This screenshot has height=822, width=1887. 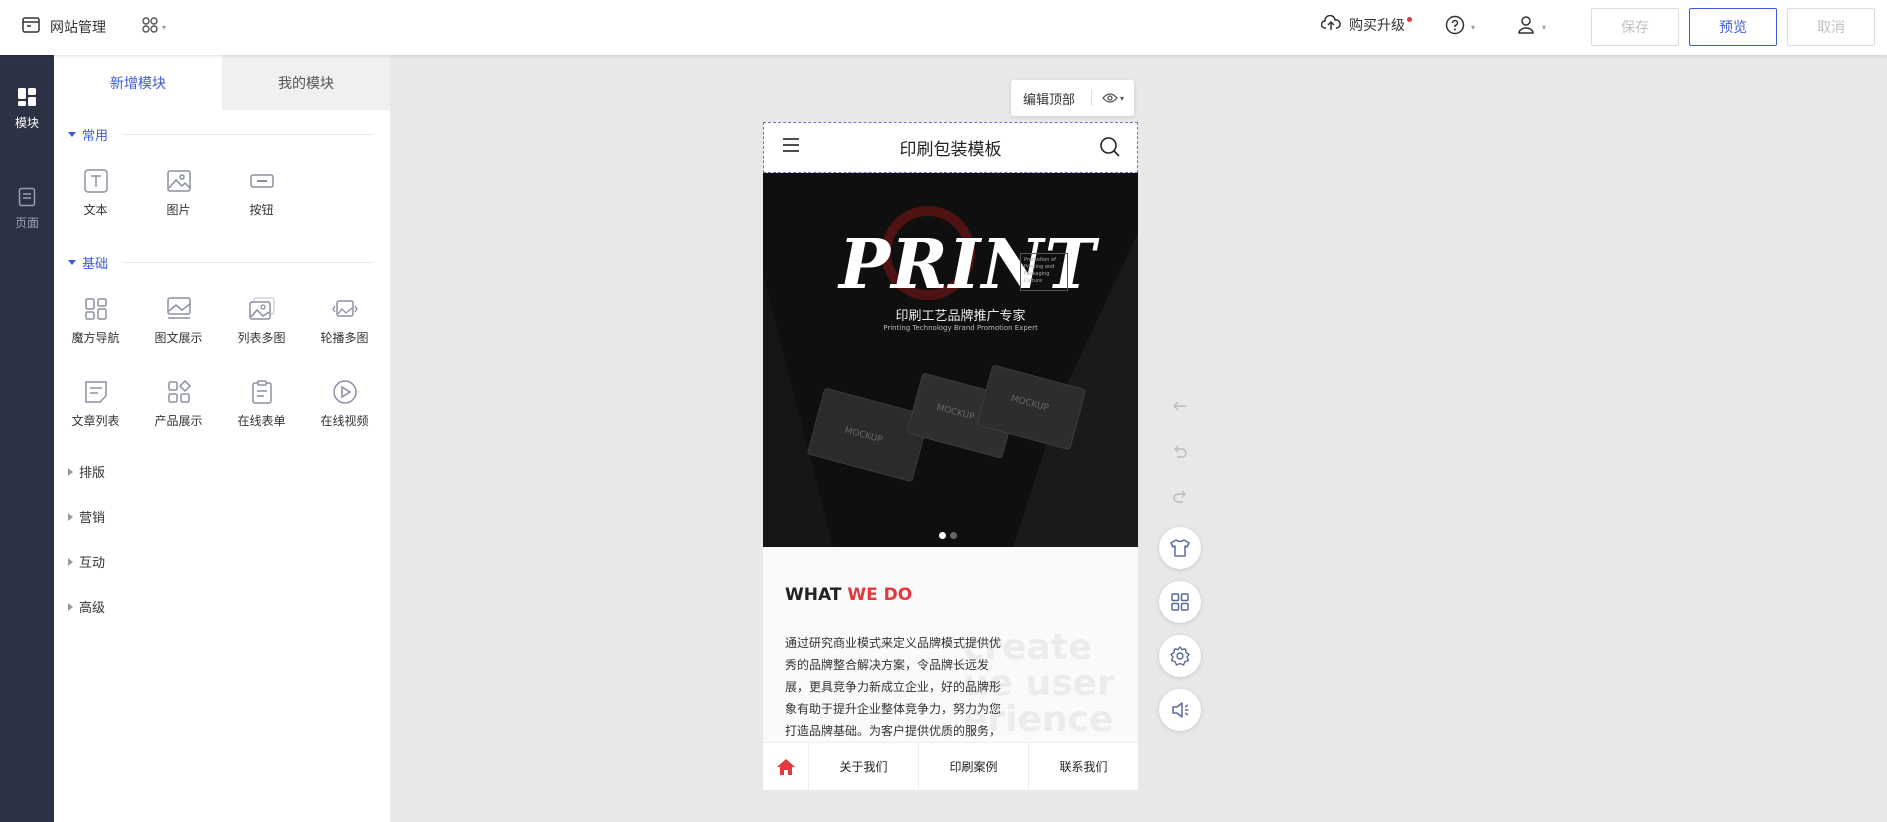 I want to click on preview-button: 预览, so click(x=1733, y=27).